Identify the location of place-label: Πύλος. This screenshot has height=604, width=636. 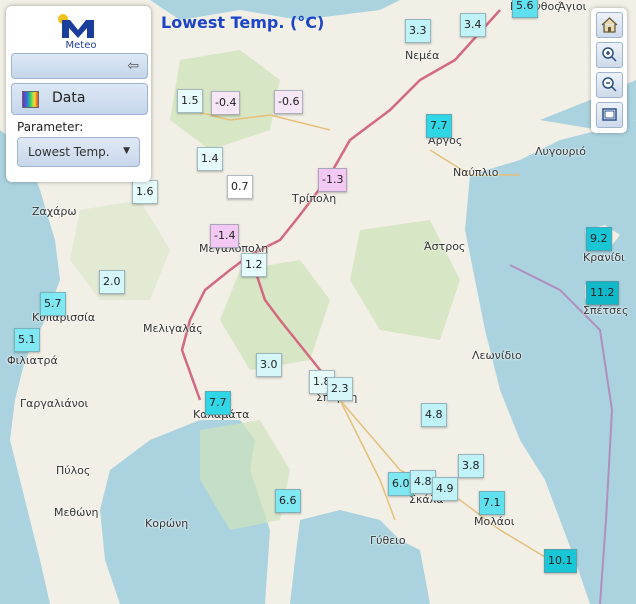
(73, 470).